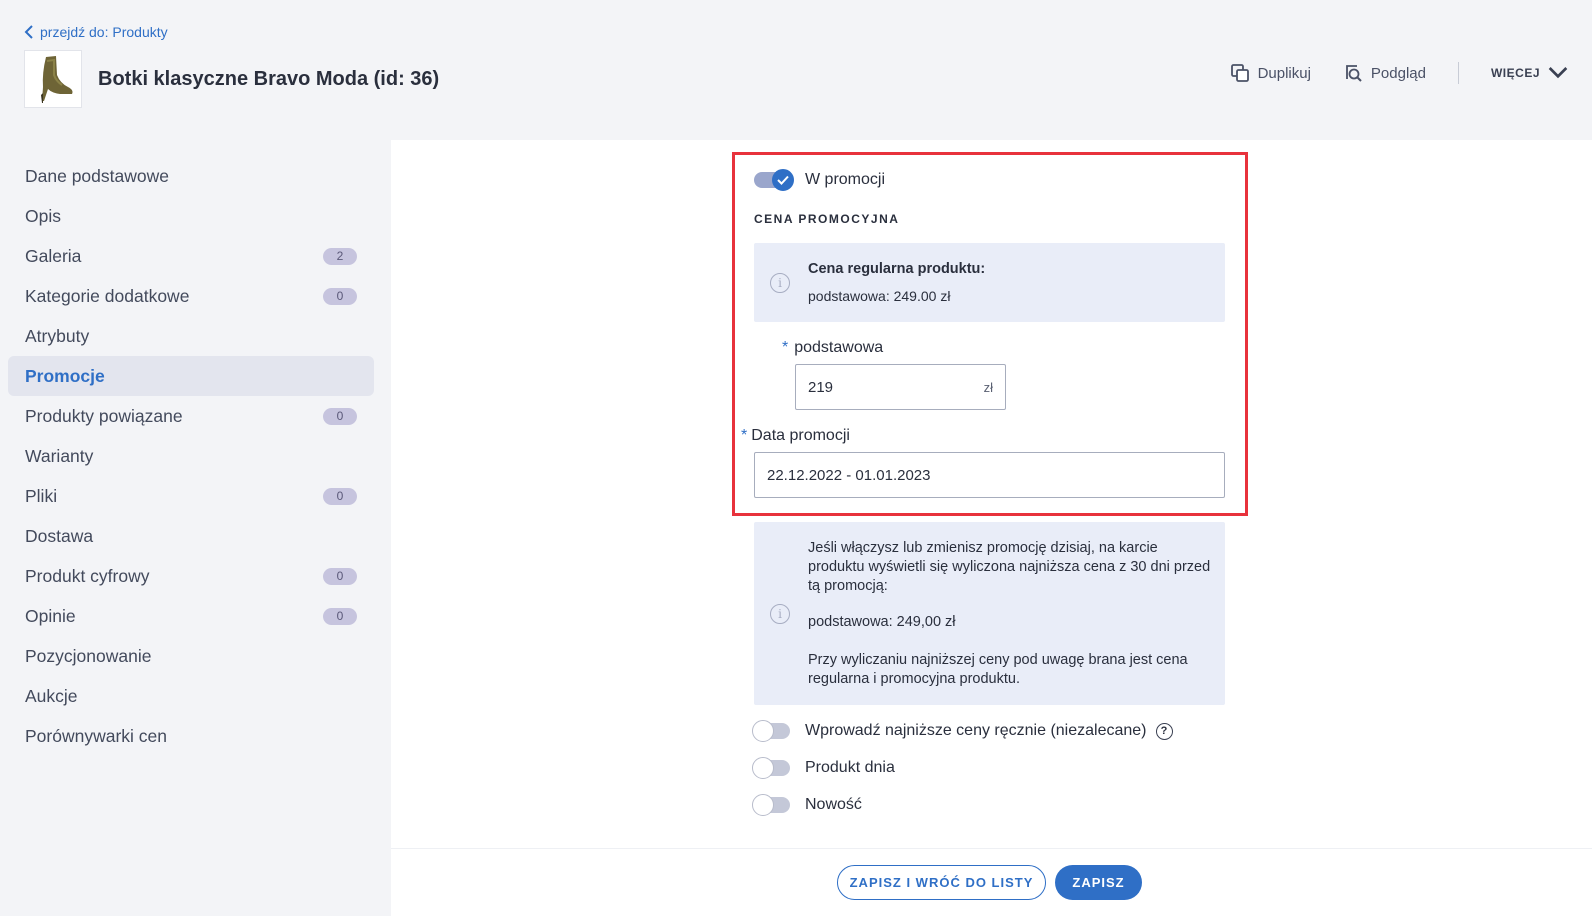 Image resolution: width=1592 pixels, height=916 pixels. I want to click on save-button: ZAPISZ, so click(1098, 882).